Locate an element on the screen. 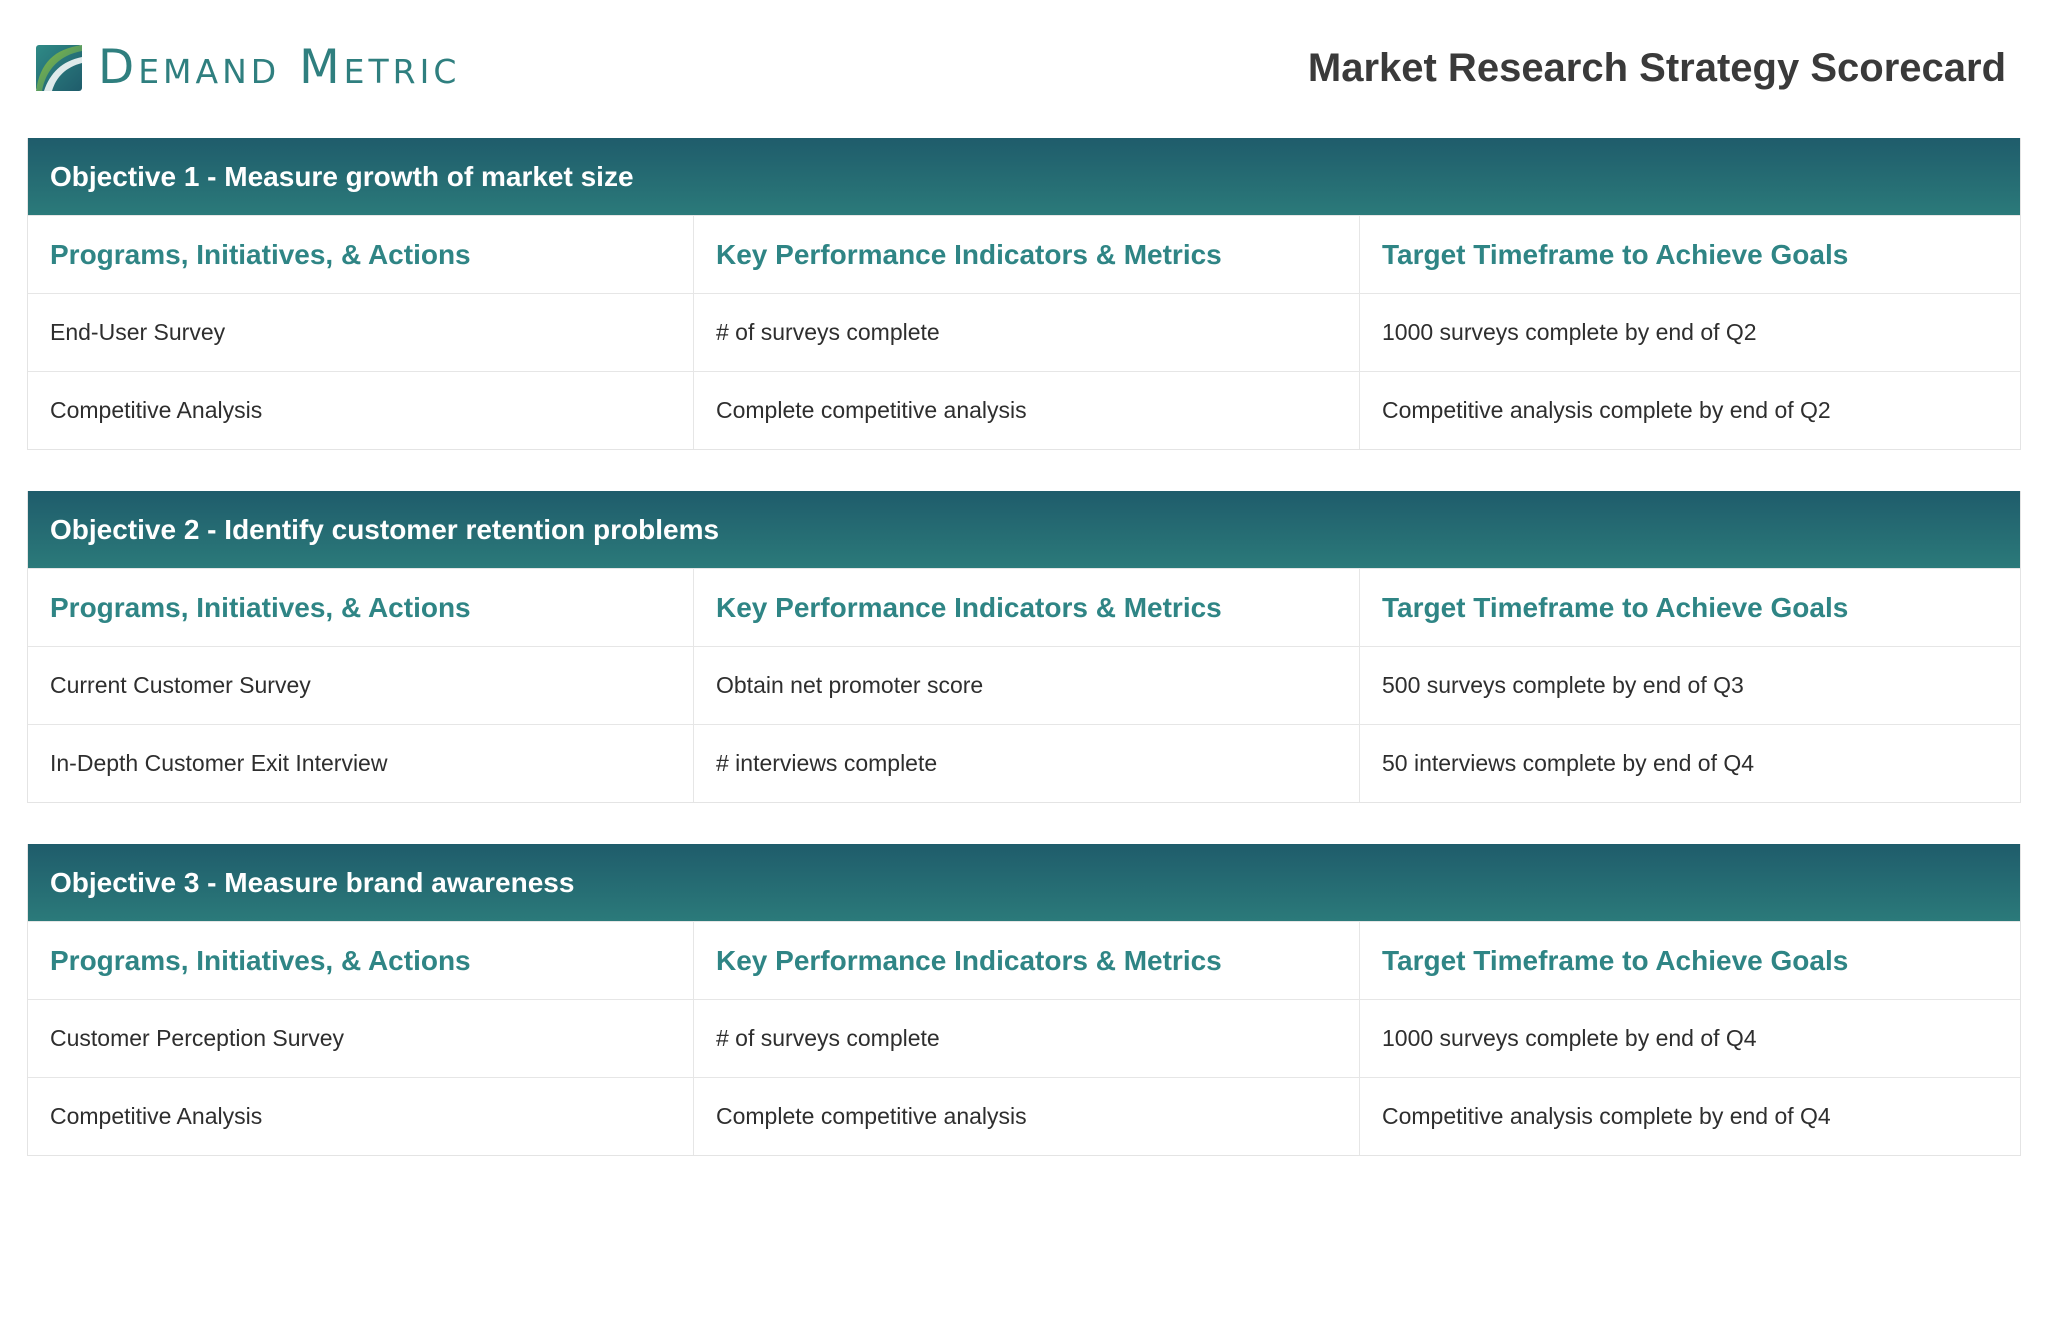 The image size is (2048, 1342). kpi-cell: Obtain net promoter score is located at coordinates (1026, 685).